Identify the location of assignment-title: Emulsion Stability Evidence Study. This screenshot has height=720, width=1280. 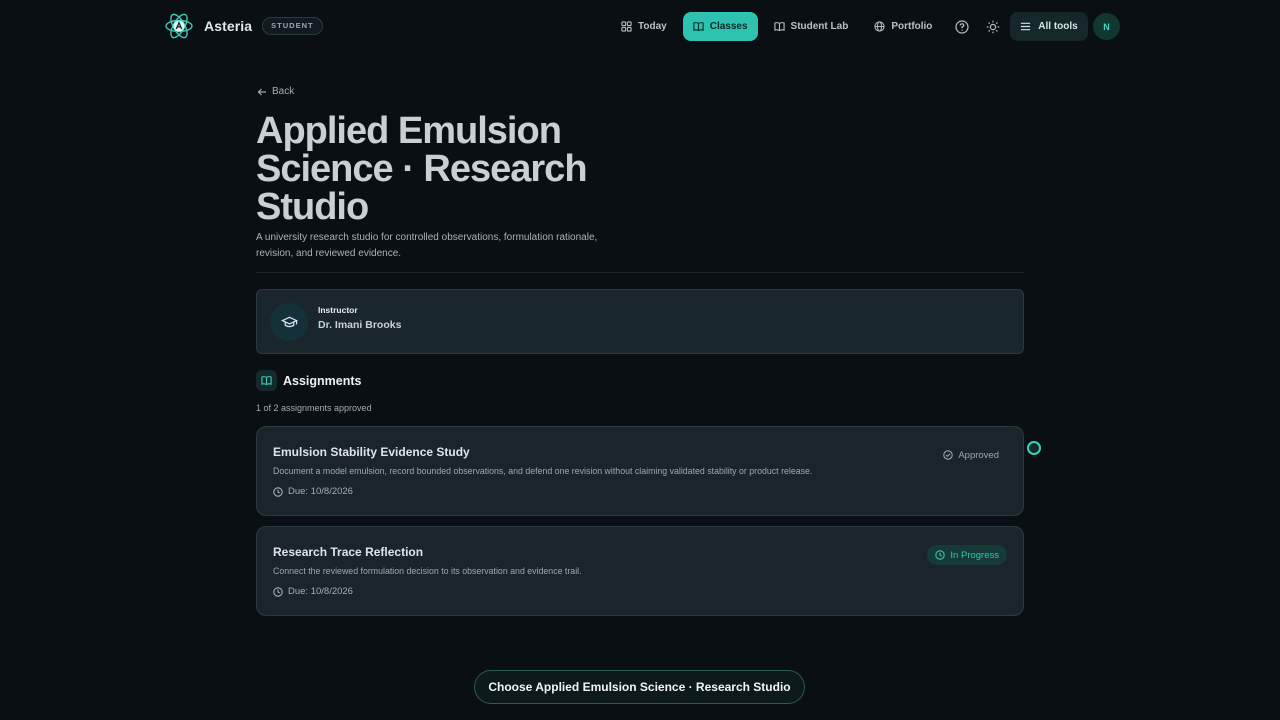
(371, 452).